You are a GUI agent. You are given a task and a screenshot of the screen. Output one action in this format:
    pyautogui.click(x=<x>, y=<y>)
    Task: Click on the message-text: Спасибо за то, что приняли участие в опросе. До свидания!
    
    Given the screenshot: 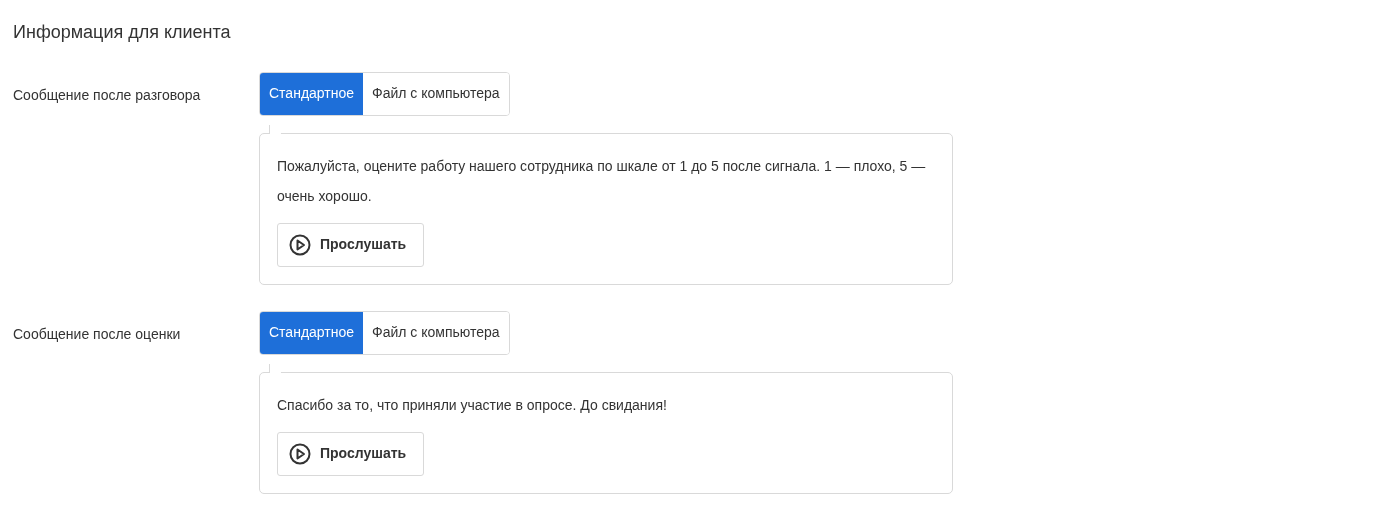 What is the action you would take?
    pyautogui.click(x=472, y=405)
    